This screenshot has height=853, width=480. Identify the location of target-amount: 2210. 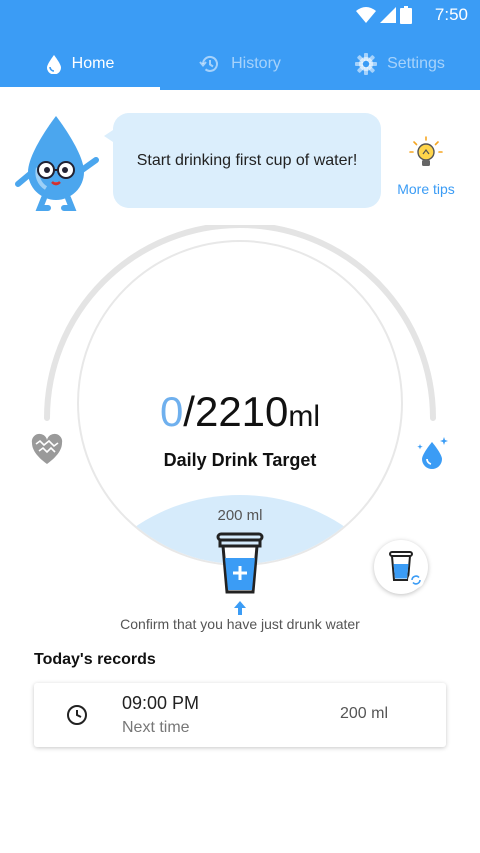
(241, 411).